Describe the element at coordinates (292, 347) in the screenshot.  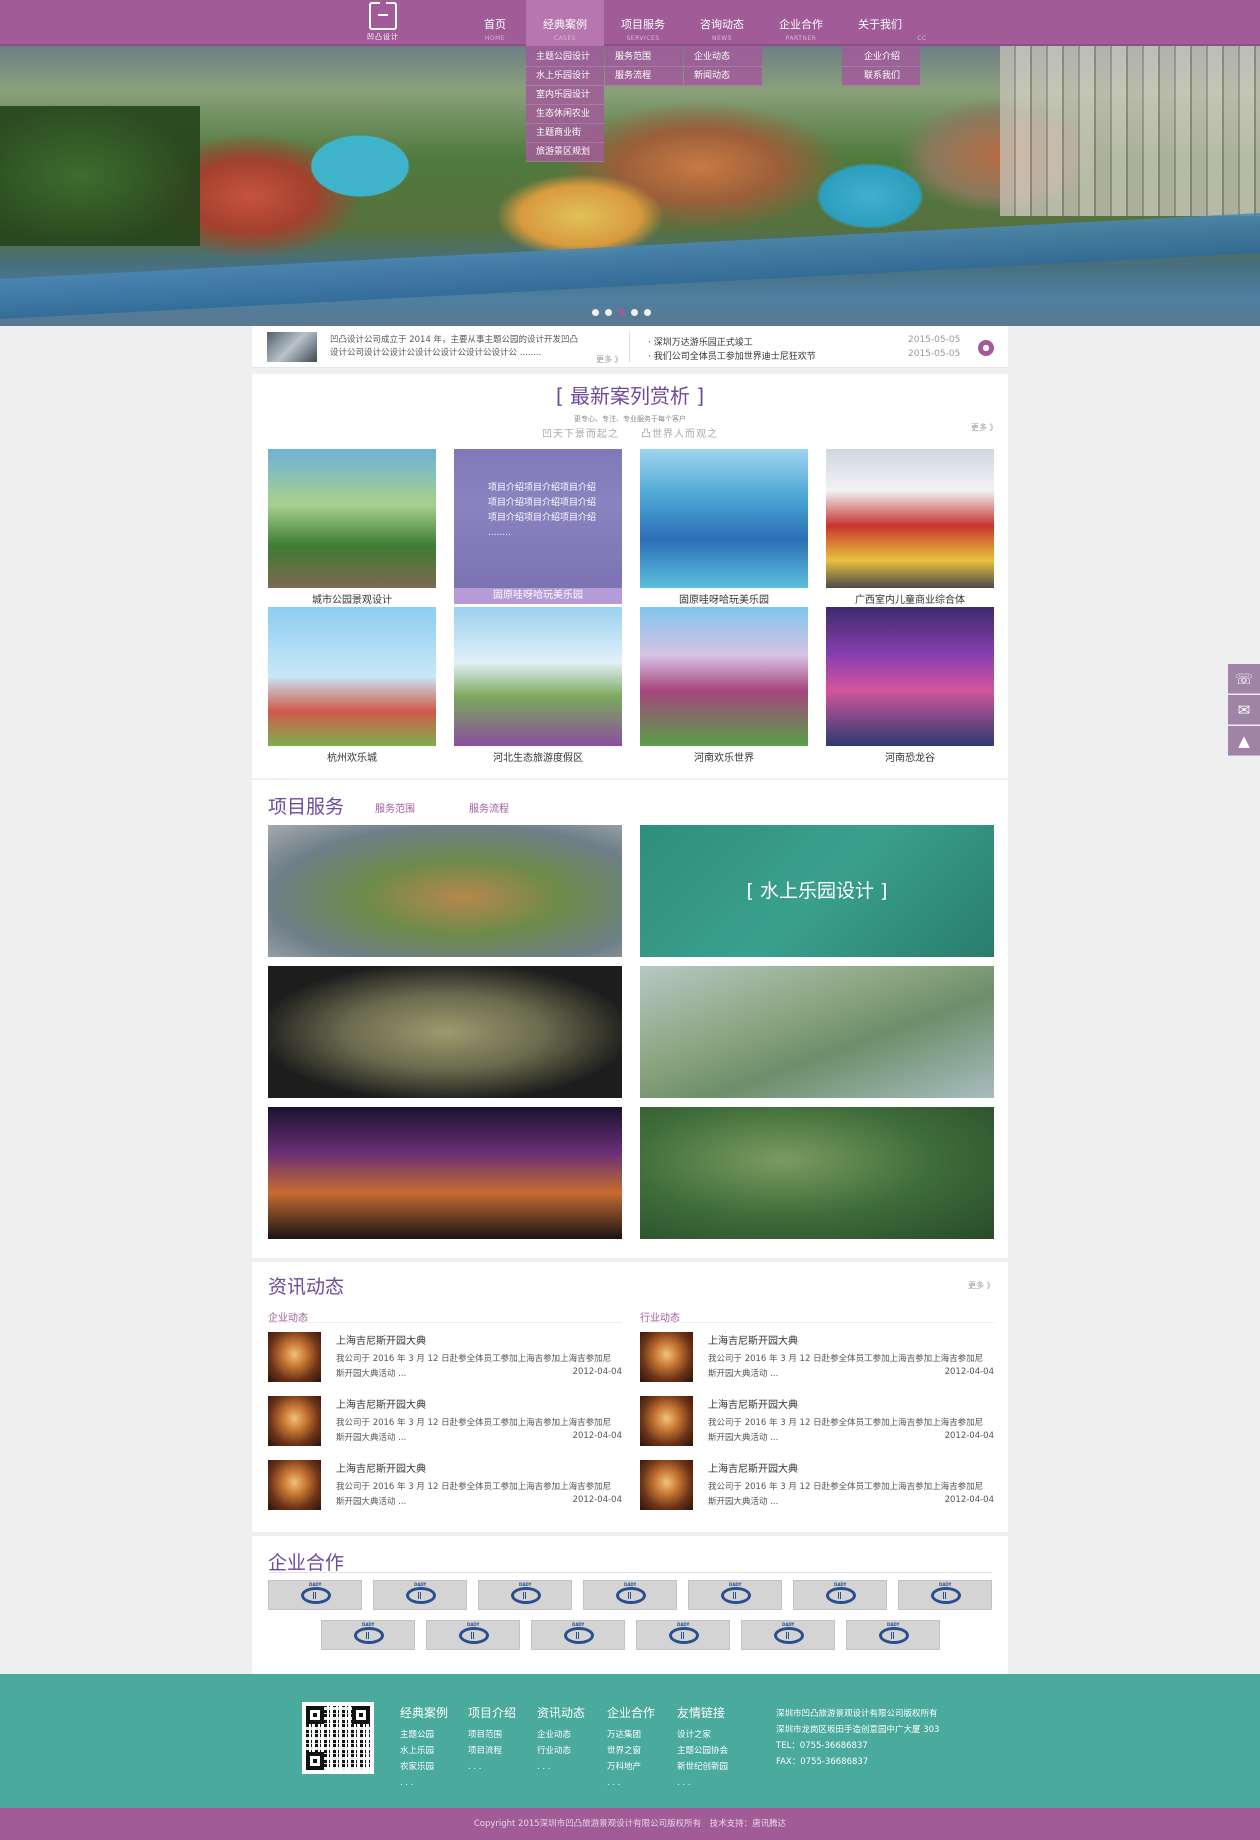
I see `company-thumbnail` at that location.